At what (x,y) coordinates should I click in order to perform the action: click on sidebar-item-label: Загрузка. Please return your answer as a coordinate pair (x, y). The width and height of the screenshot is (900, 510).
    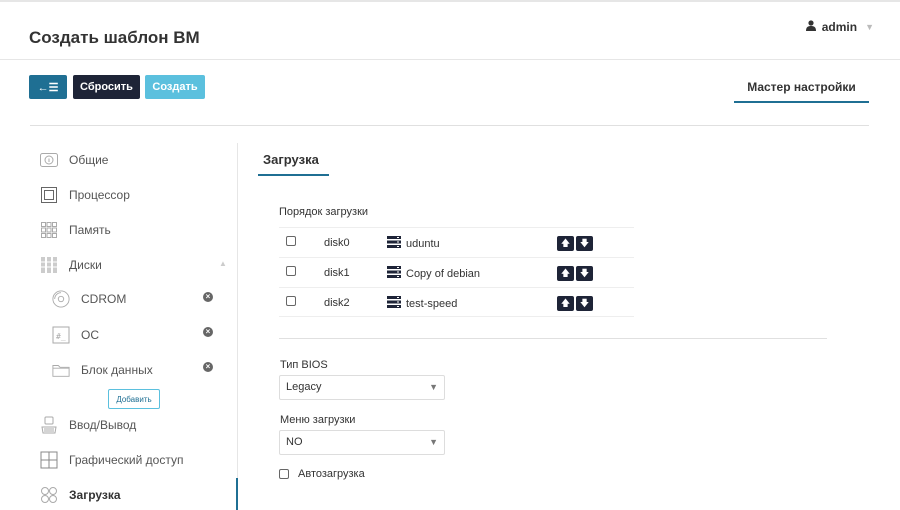
    Looking at the image, I should click on (95, 495).